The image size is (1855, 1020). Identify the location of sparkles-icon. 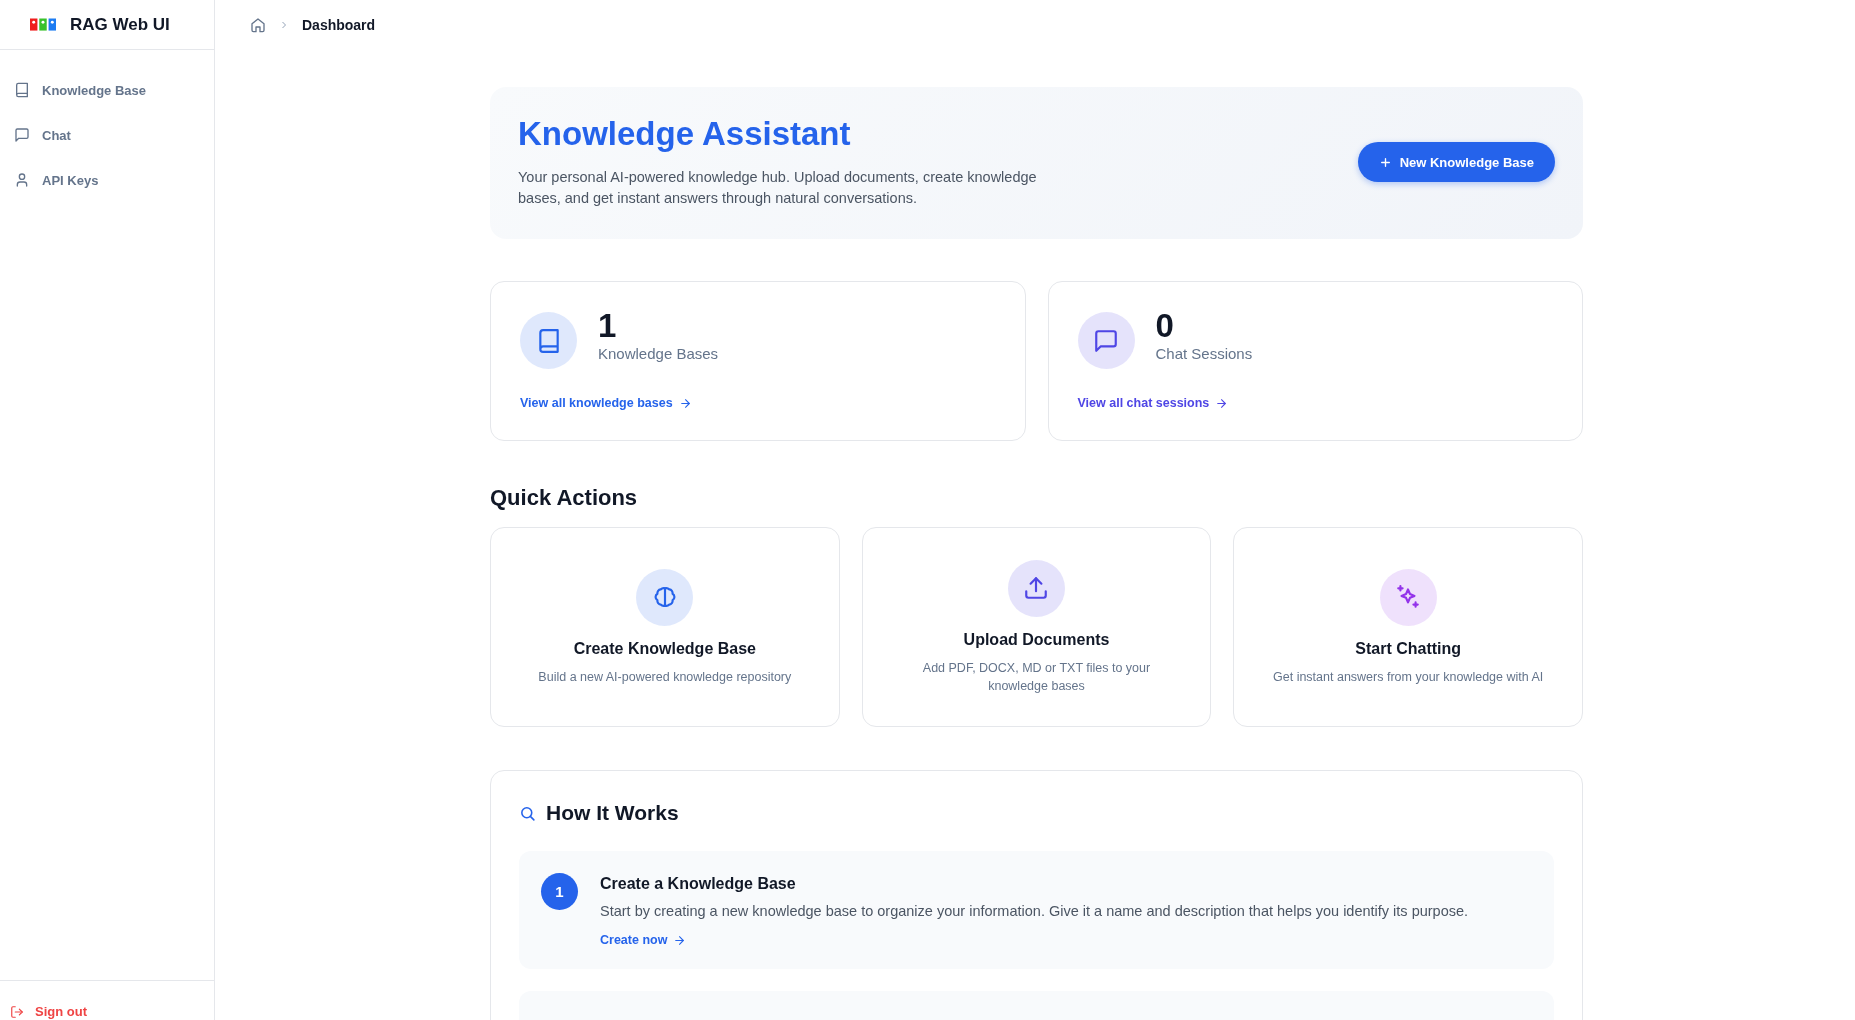
(1408, 597).